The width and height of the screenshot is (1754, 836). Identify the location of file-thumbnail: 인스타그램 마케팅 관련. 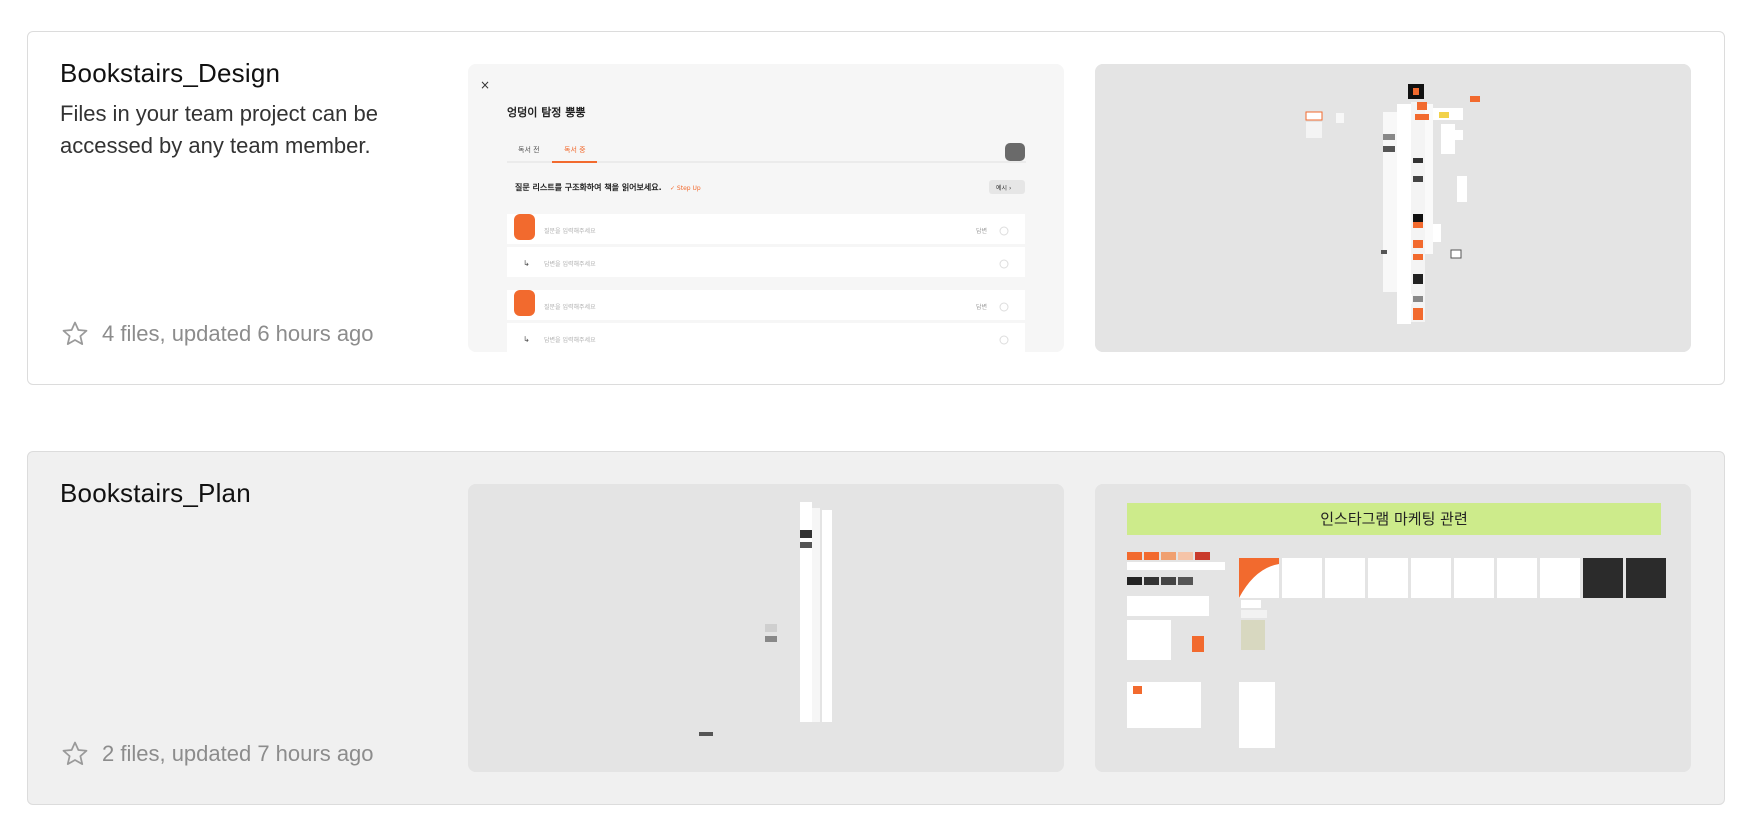
(1393, 628).